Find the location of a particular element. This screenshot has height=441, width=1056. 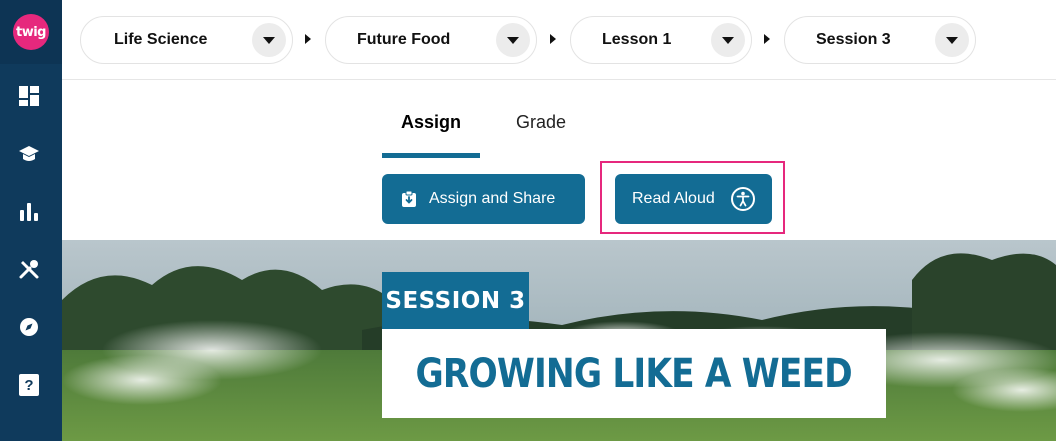

breadcrumb-item-future-food: Future Food is located at coordinates (431, 40).